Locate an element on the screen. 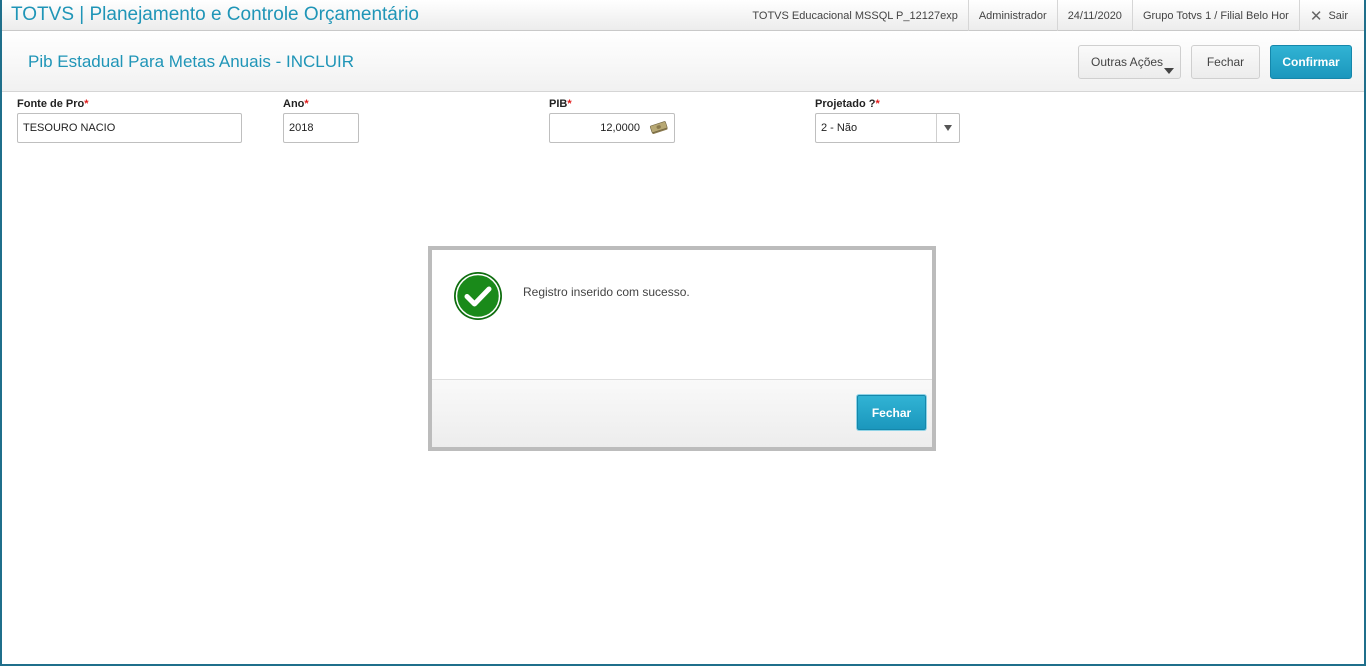  fonte-label: Fonte de Pro* is located at coordinates (53, 104).